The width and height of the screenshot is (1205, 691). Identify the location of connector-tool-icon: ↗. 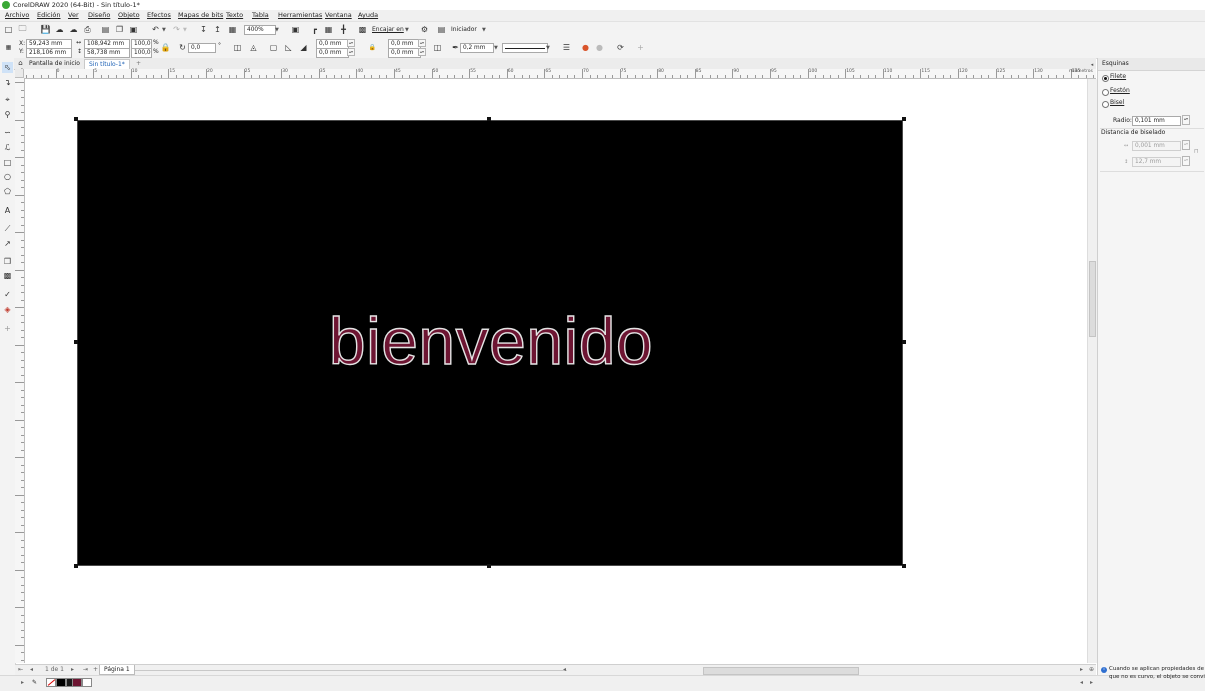
(7, 243).